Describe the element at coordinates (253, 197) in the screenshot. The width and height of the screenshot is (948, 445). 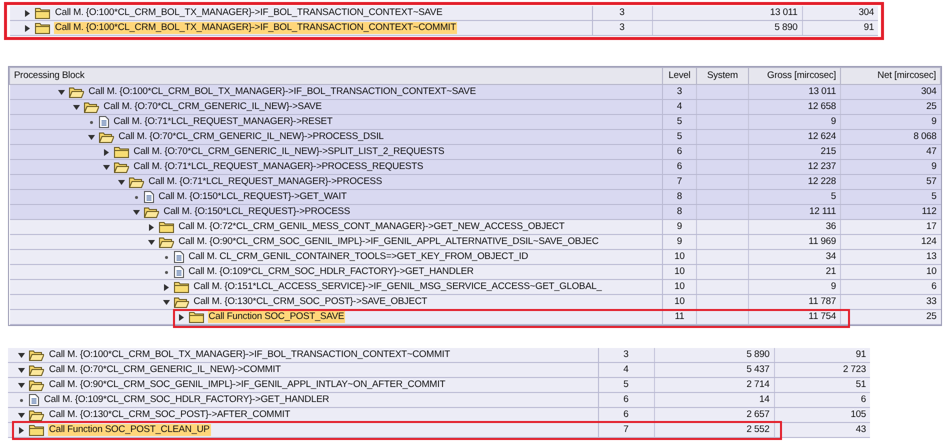
I see `tree-item-label: Call M. {O:150*LCL_REQUEST}->GET_WAIT` at that location.